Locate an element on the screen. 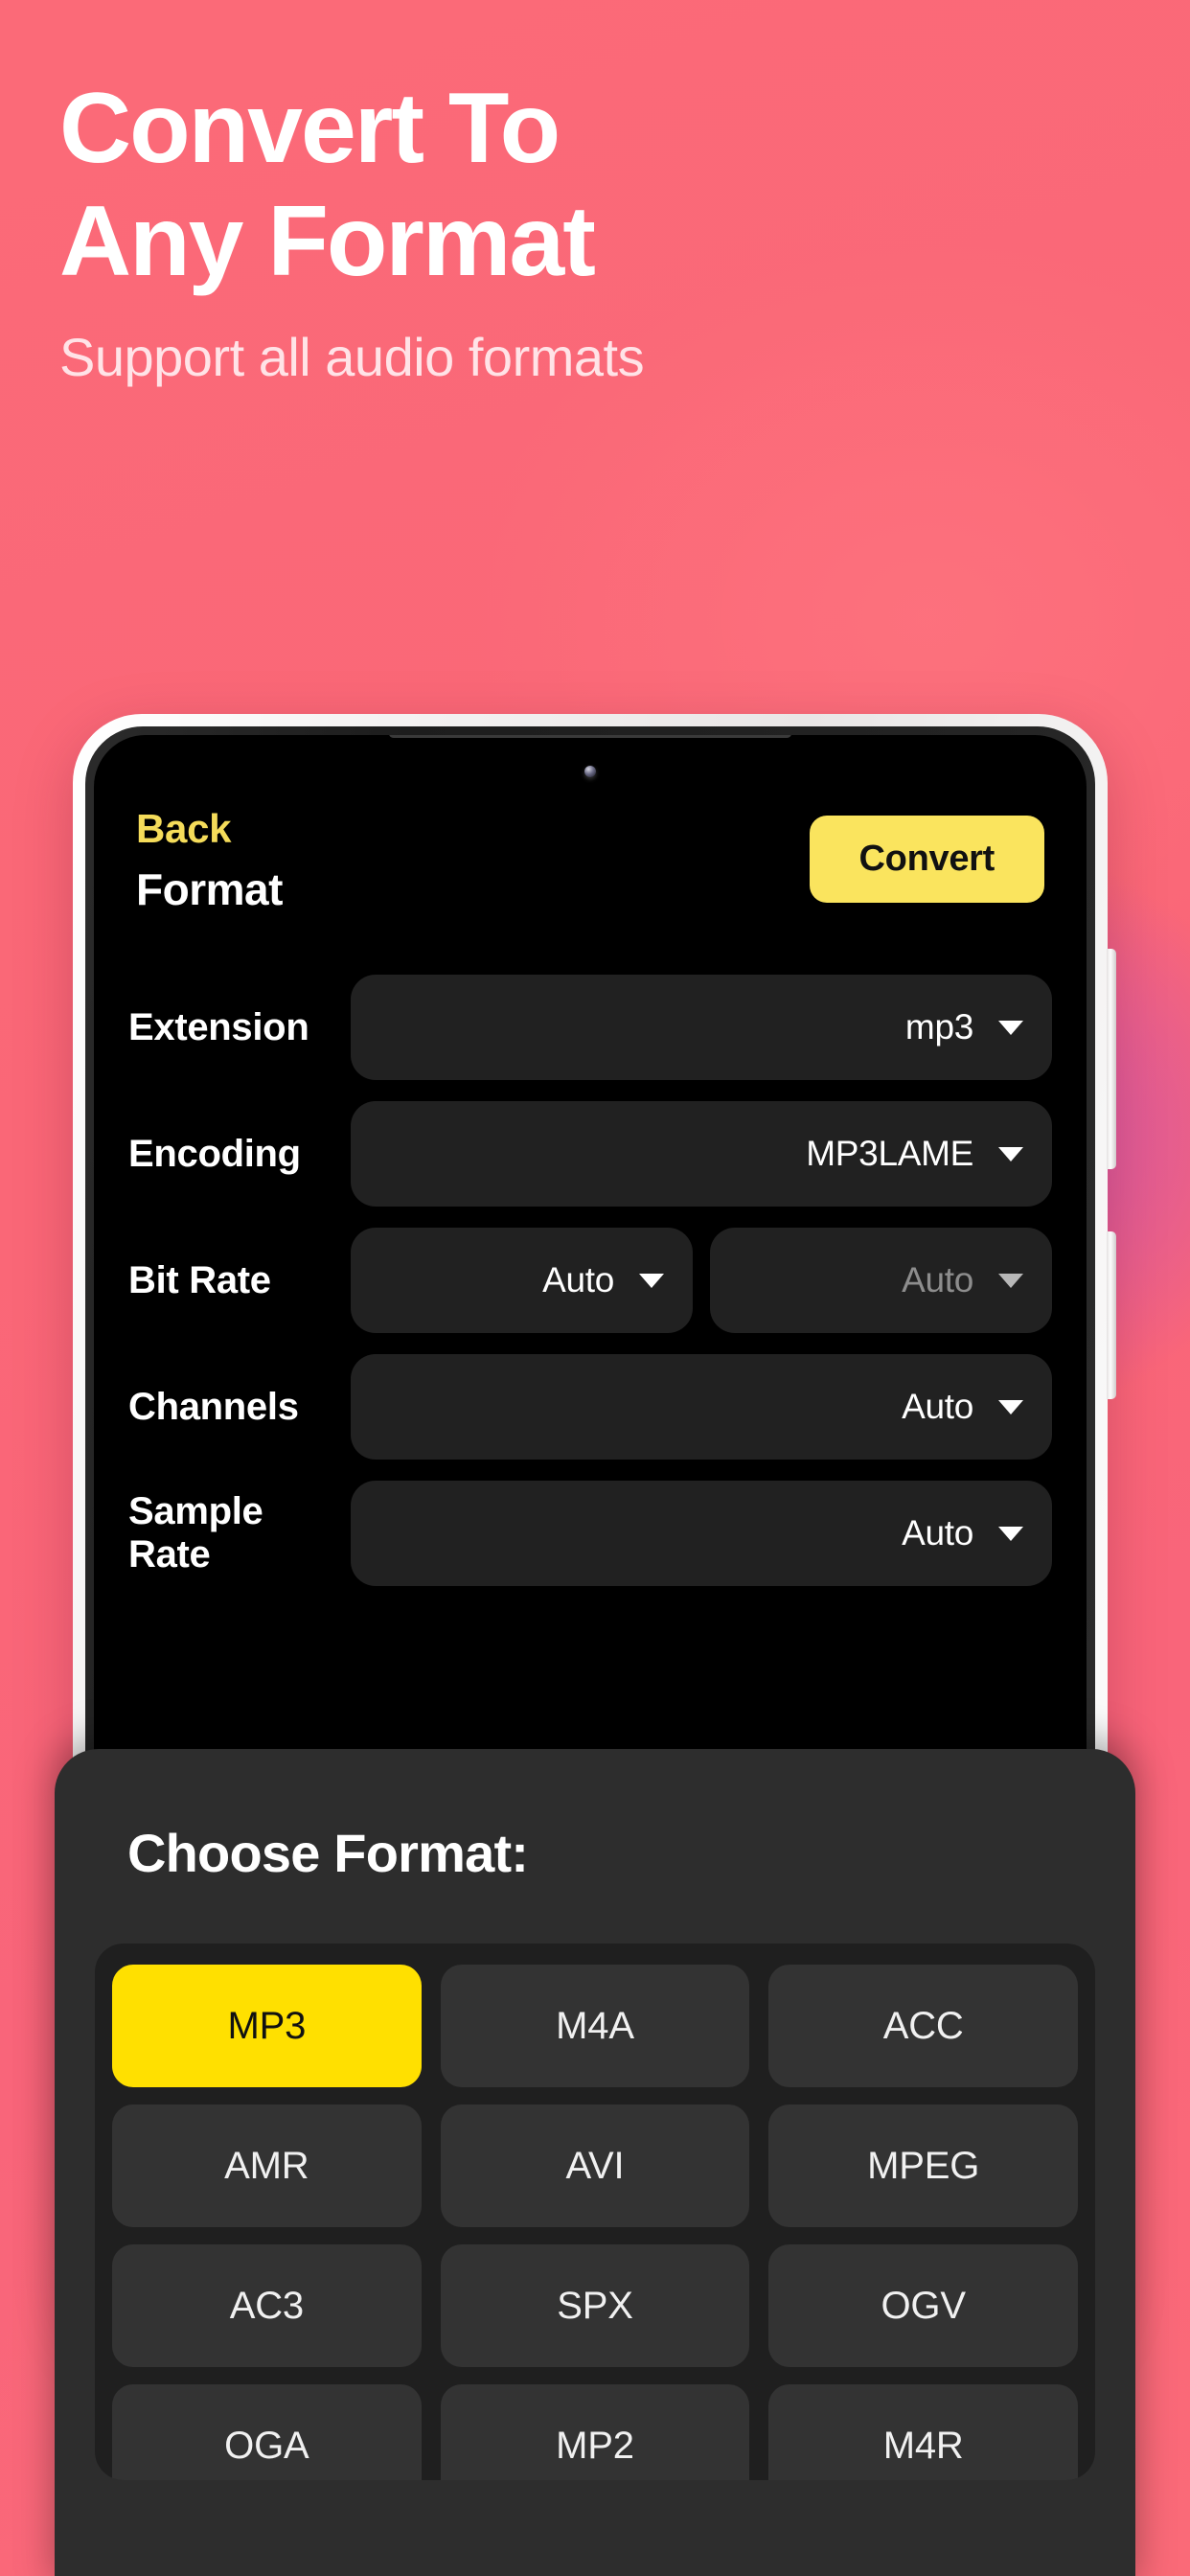 This screenshot has width=1190, height=2576. format-option-amr: AMR is located at coordinates (267, 2165).